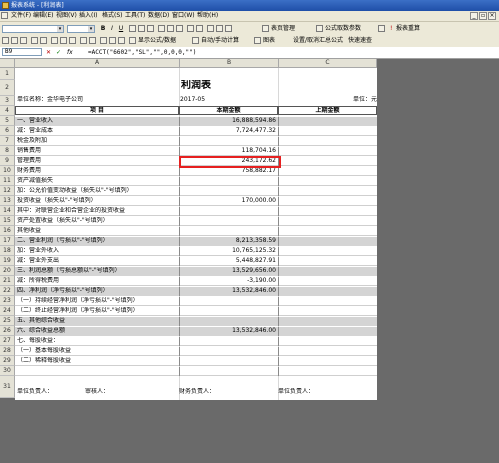  Describe the element at coordinates (228, 291) in the screenshot. I see `current-amount-cell: 13,532,846.00` at that location.